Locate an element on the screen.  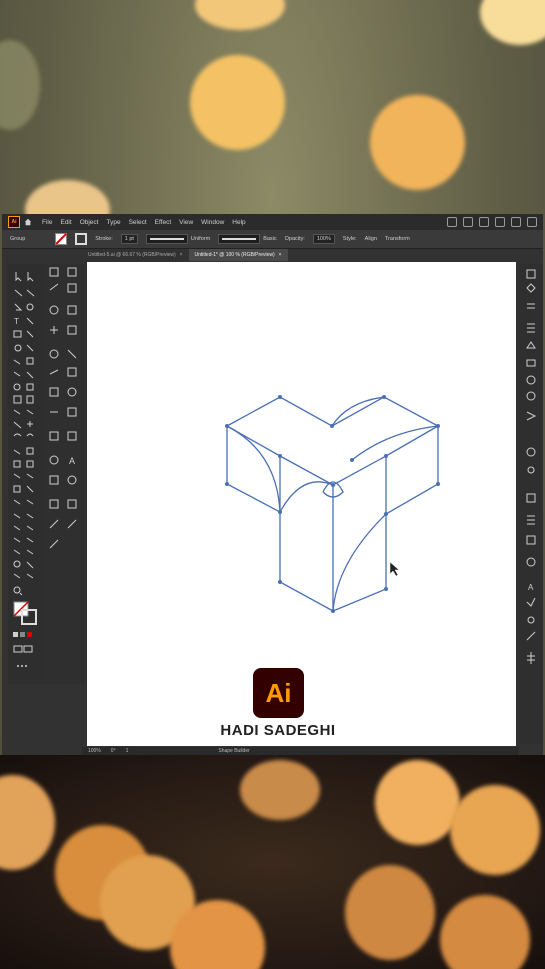
selection-type: Group is located at coordinates (18, 239).